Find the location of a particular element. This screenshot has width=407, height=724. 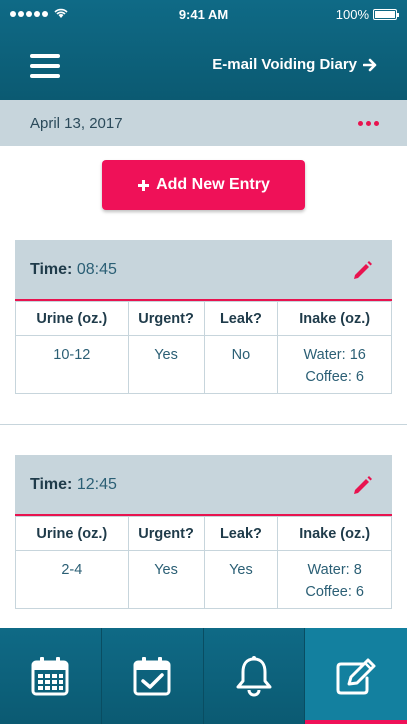

urine-cell: 2-4 is located at coordinates (72, 579).